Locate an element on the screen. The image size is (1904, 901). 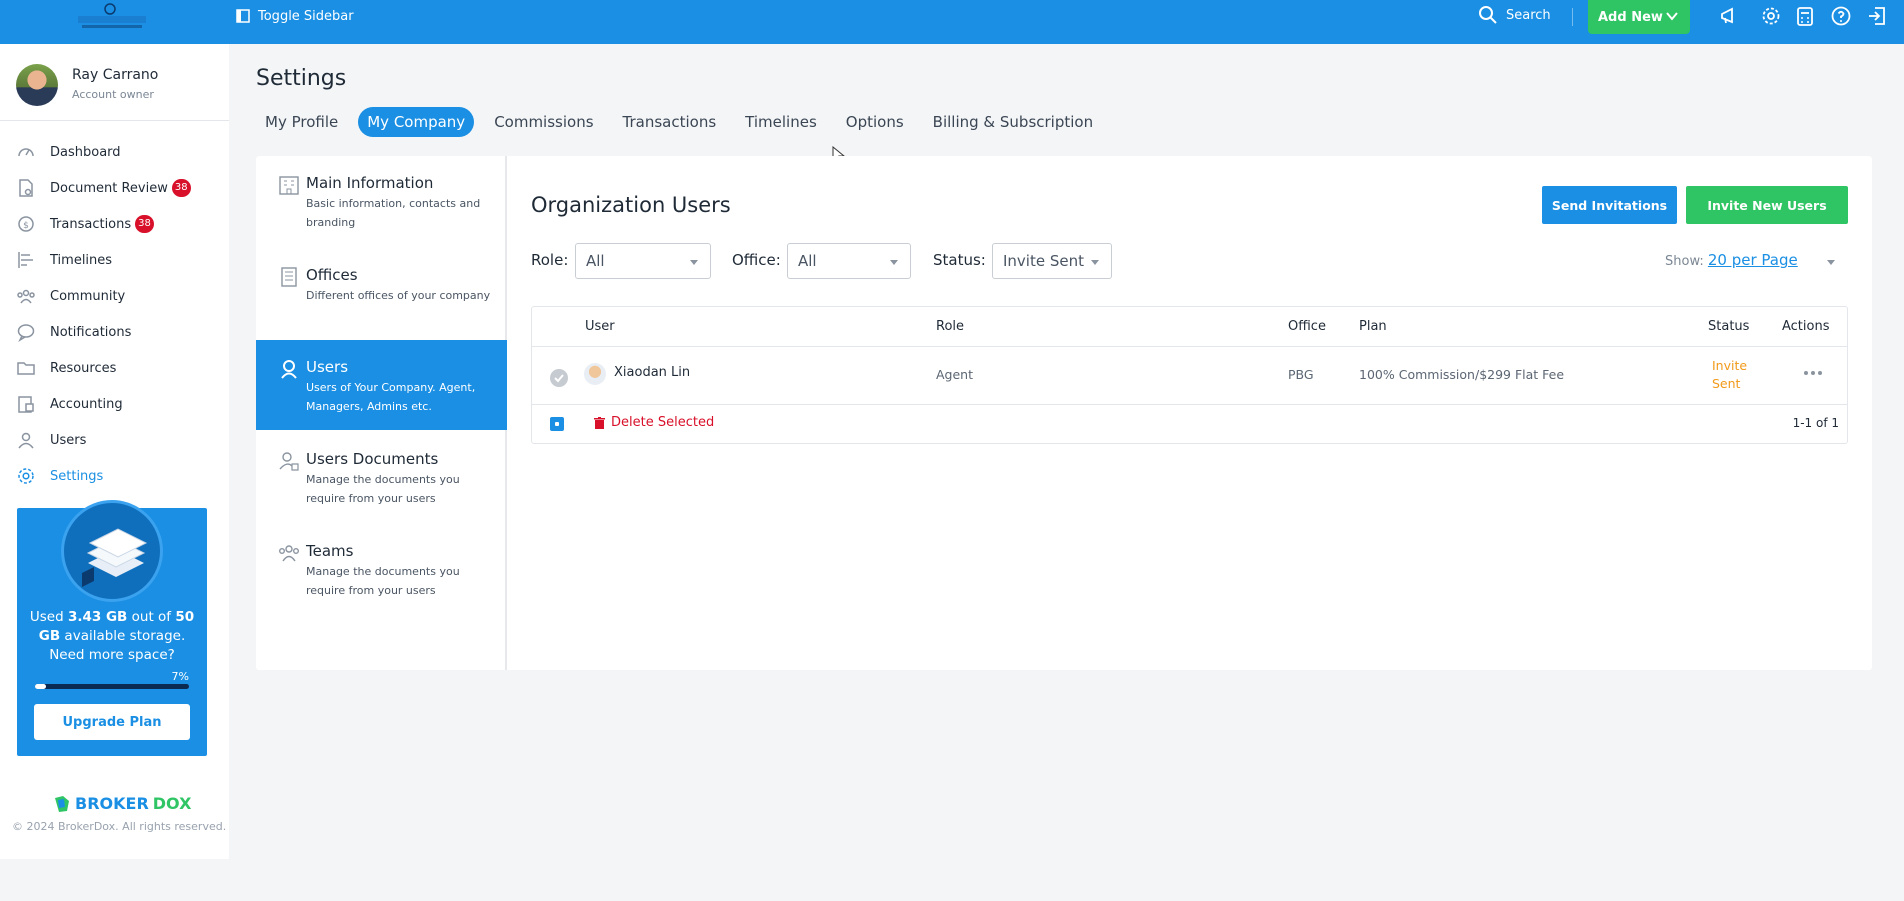
sidebar-item-resources: Resources is located at coordinates (114, 368).